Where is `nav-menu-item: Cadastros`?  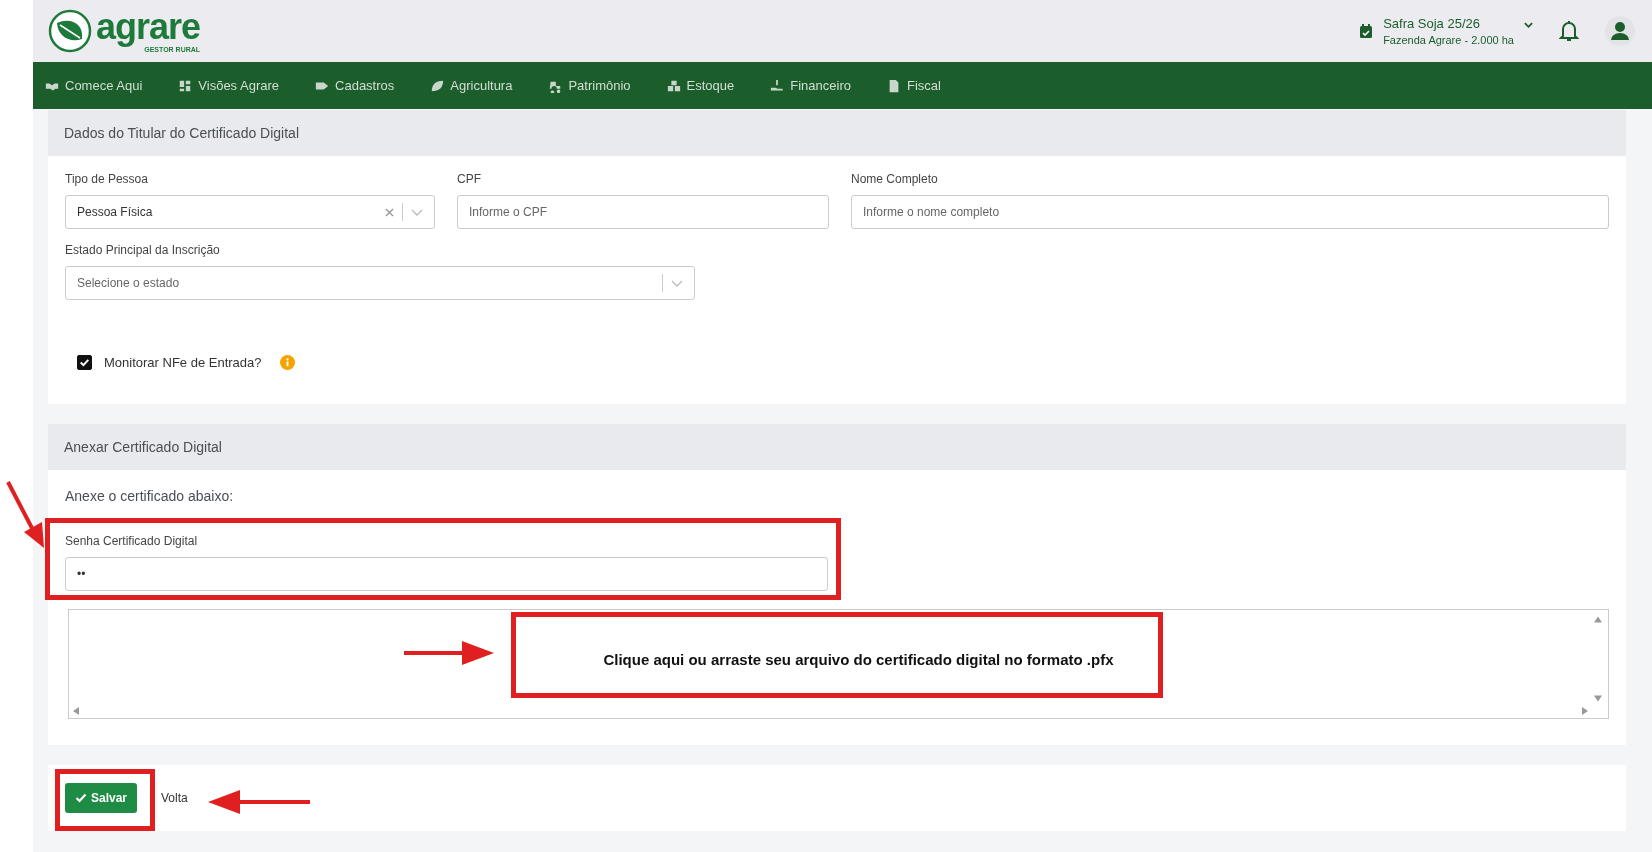 nav-menu-item: Cadastros is located at coordinates (364, 85).